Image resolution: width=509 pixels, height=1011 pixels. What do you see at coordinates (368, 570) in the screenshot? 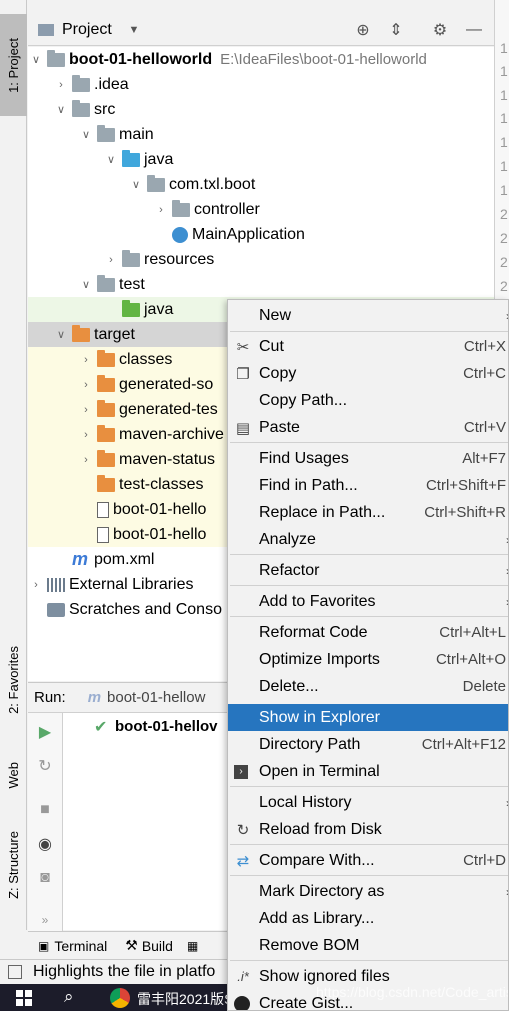
I see `menu-item-refactor: Refactor ›` at bounding box center [368, 570].